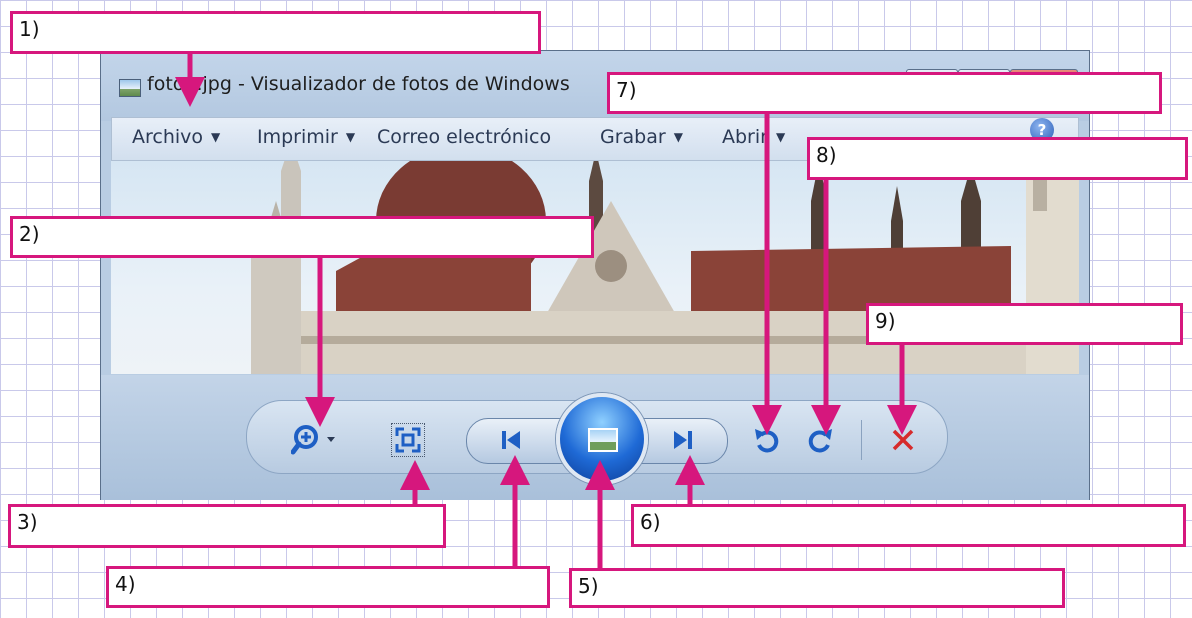  What do you see at coordinates (997, 158) in the screenshot?
I see `callout-8: 8)` at bounding box center [997, 158].